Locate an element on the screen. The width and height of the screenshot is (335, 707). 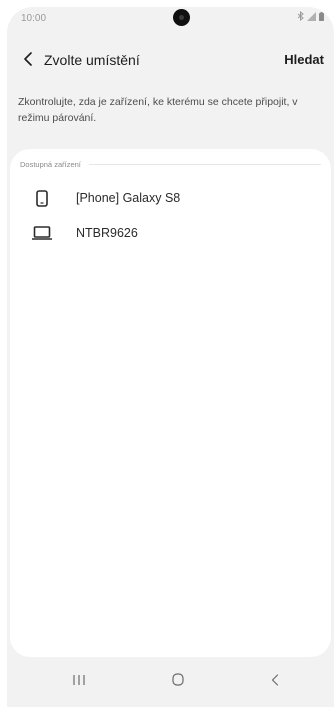
home-button is located at coordinates (178, 682).